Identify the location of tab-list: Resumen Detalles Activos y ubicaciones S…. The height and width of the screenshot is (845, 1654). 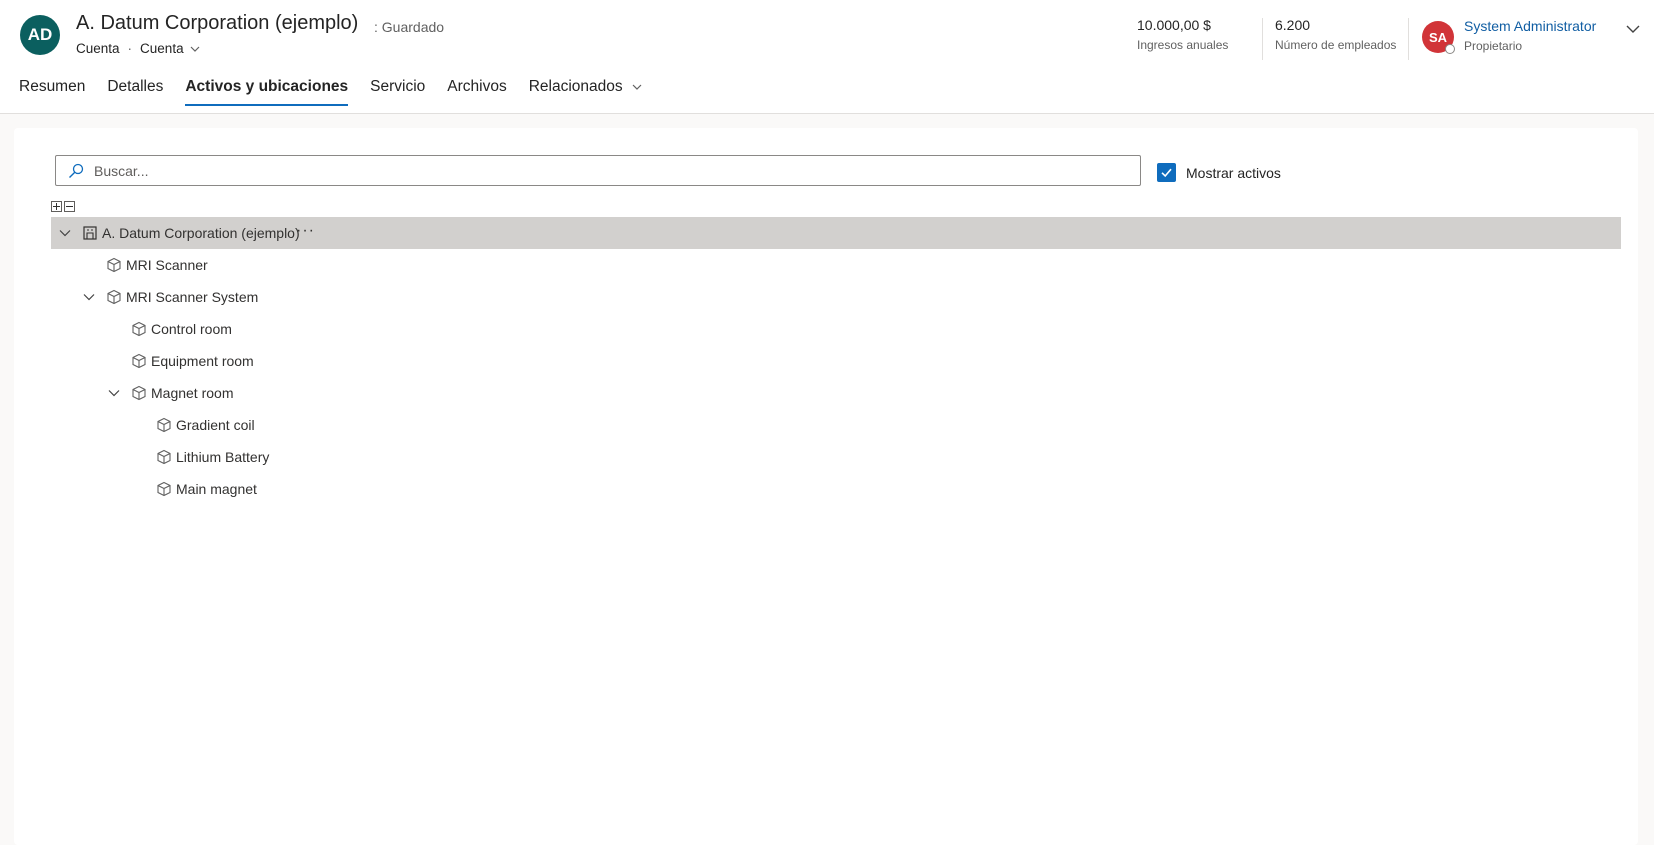
(331, 92).